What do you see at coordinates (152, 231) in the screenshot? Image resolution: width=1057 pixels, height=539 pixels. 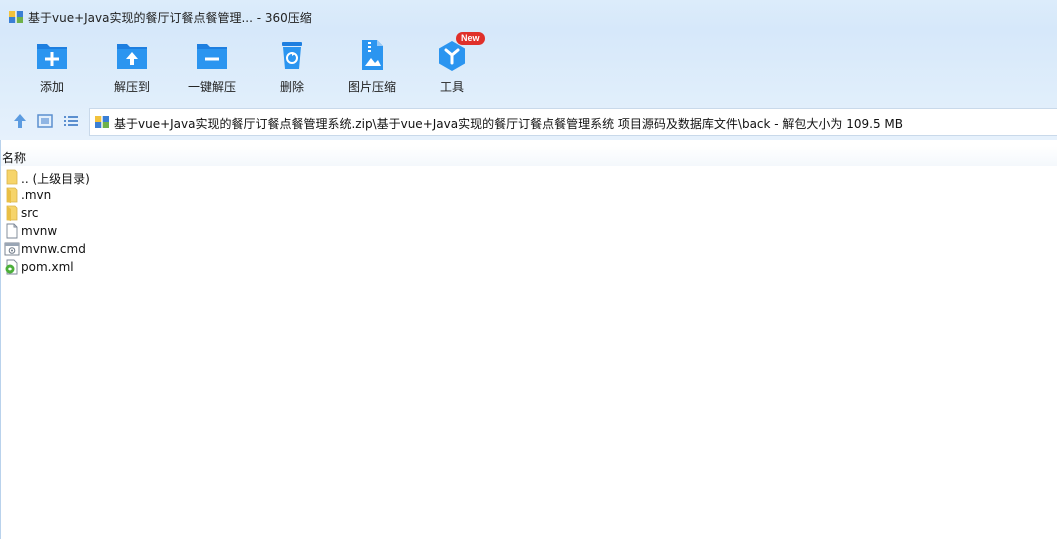 I see `list-item-mvnw: mvnw` at bounding box center [152, 231].